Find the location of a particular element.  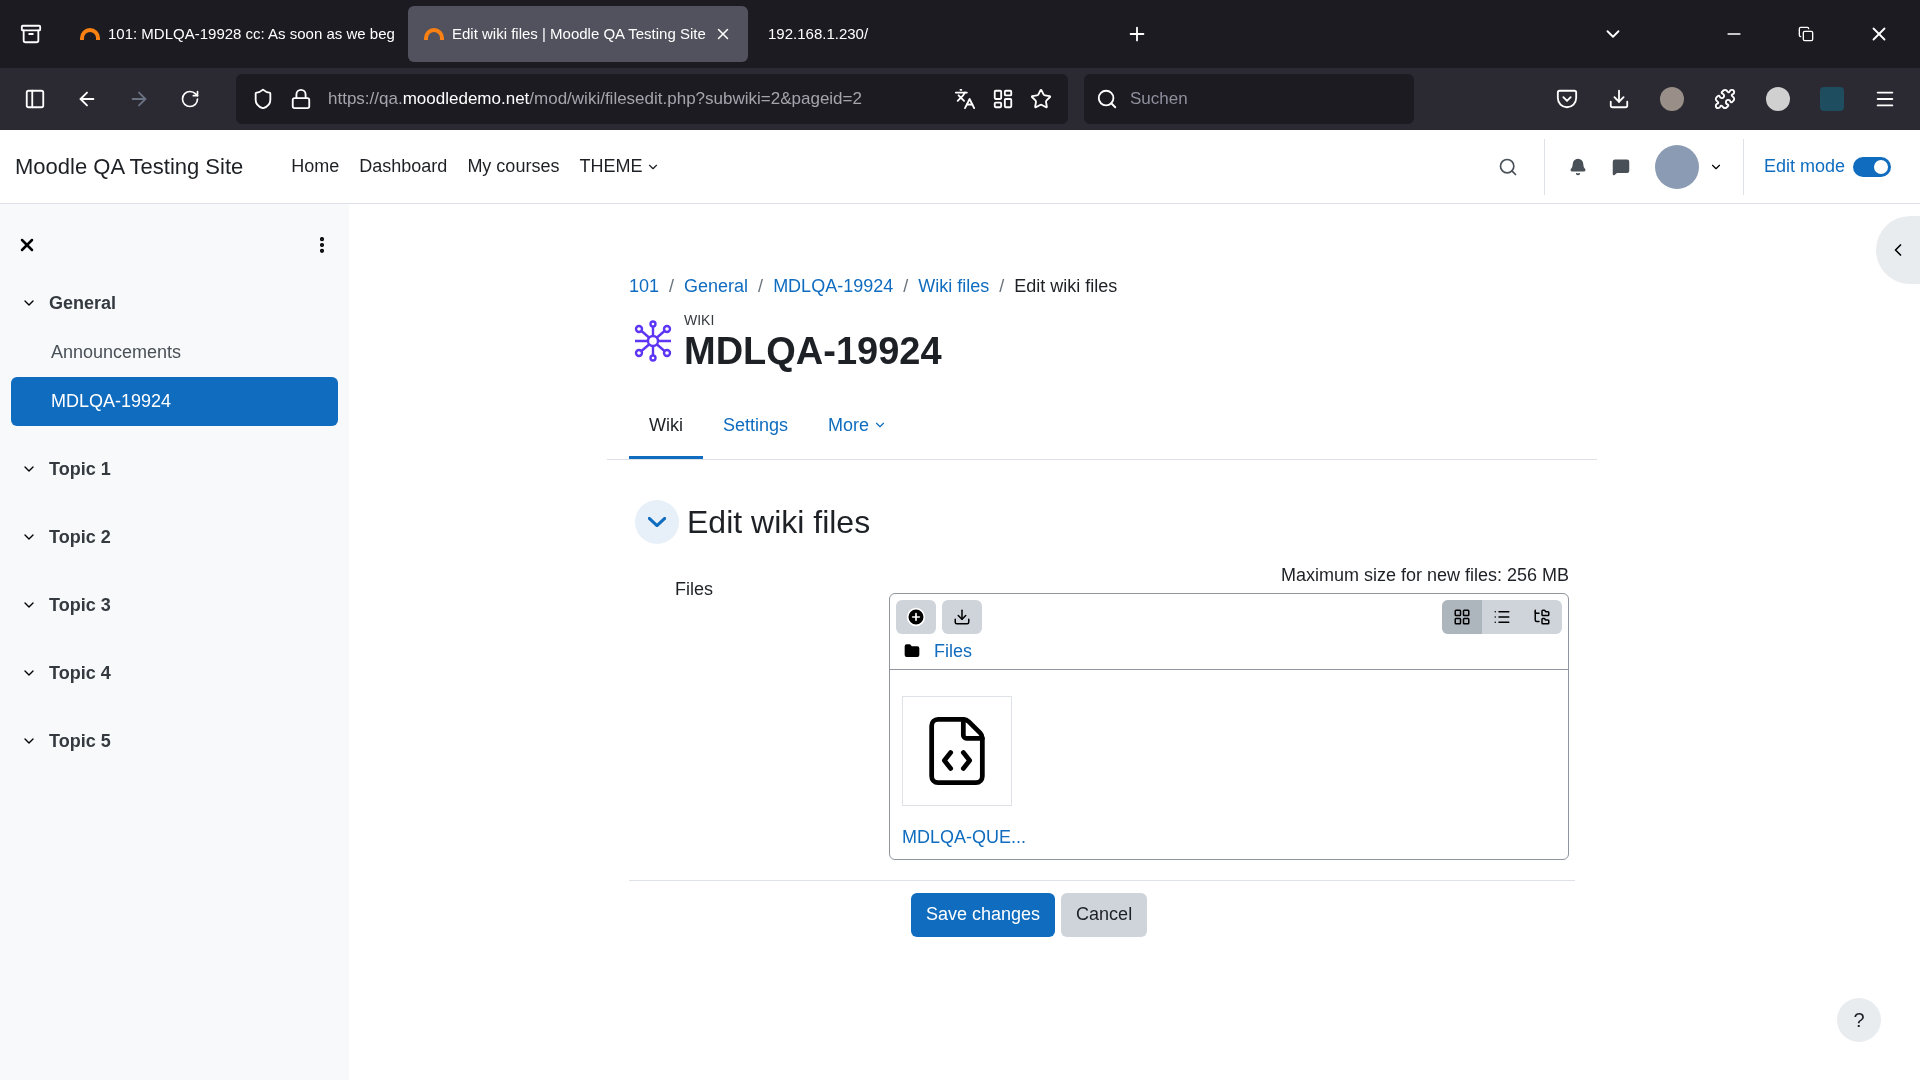

nav-tab: Settings is located at coordinates (756, 426).